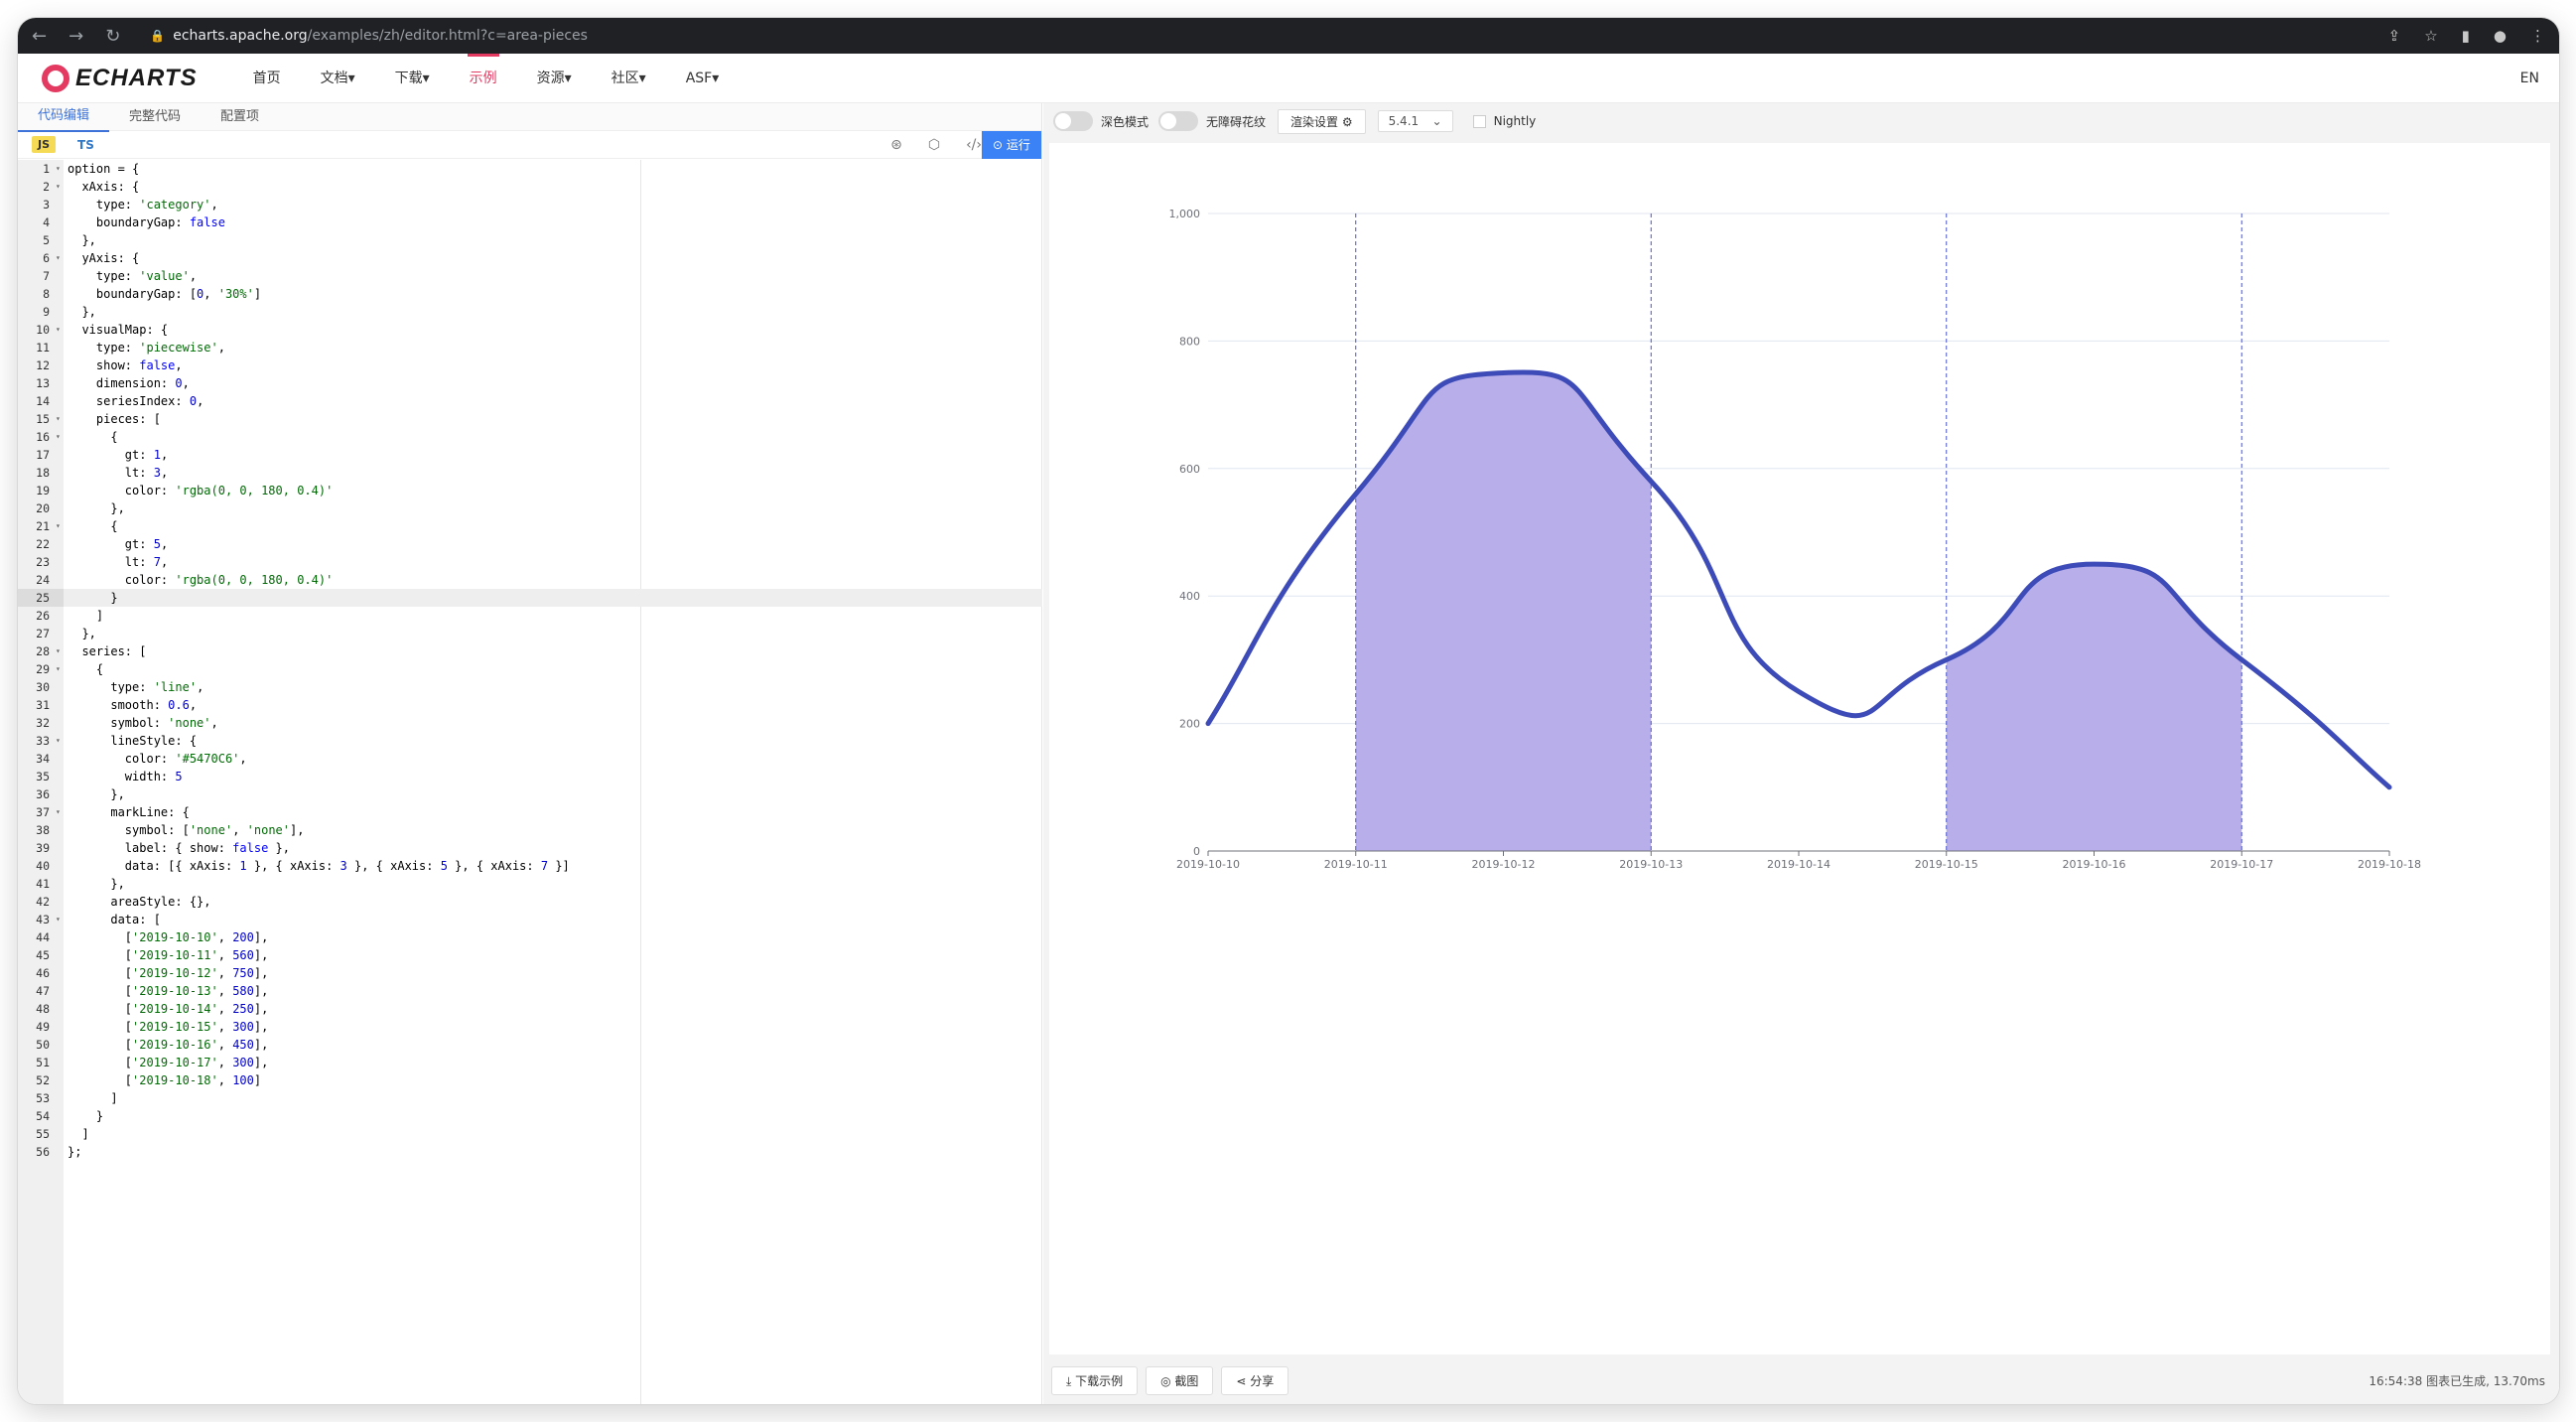  What do you see at coordinates (133, 741) in the screenshot?
I see `code-line: lineStyle: {` at bounding box center [133, 741].